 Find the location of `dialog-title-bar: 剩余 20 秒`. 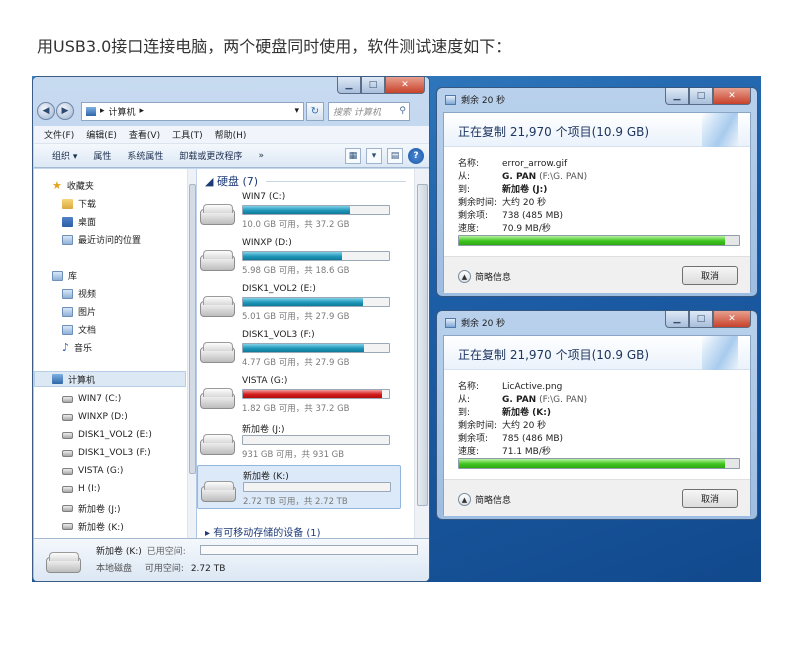

dialog-title-bar: 剩余 20 秒 is located at coordinates (475, 322).